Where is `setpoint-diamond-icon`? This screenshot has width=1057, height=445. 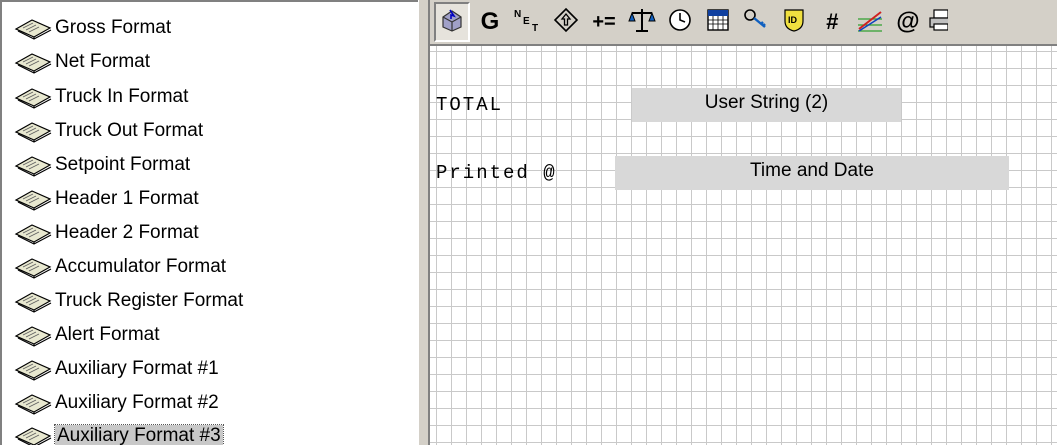
setpoint-diamond-icon is located at coordinates (566, 22).